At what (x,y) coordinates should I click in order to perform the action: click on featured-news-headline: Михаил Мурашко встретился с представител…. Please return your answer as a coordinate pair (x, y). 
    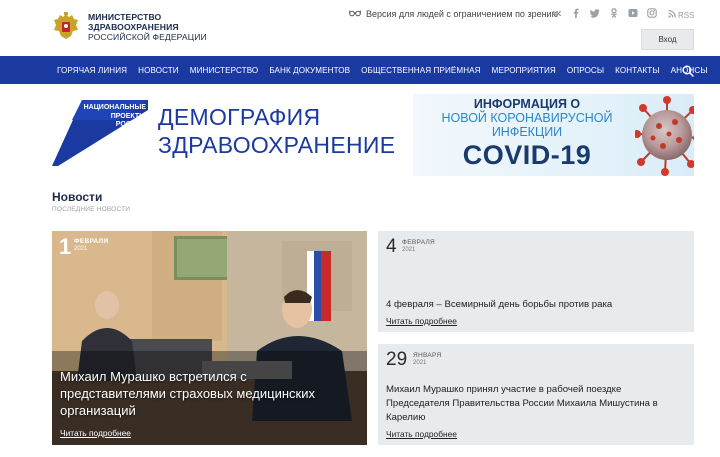
    Looking at the image, I should click on (205, 393).